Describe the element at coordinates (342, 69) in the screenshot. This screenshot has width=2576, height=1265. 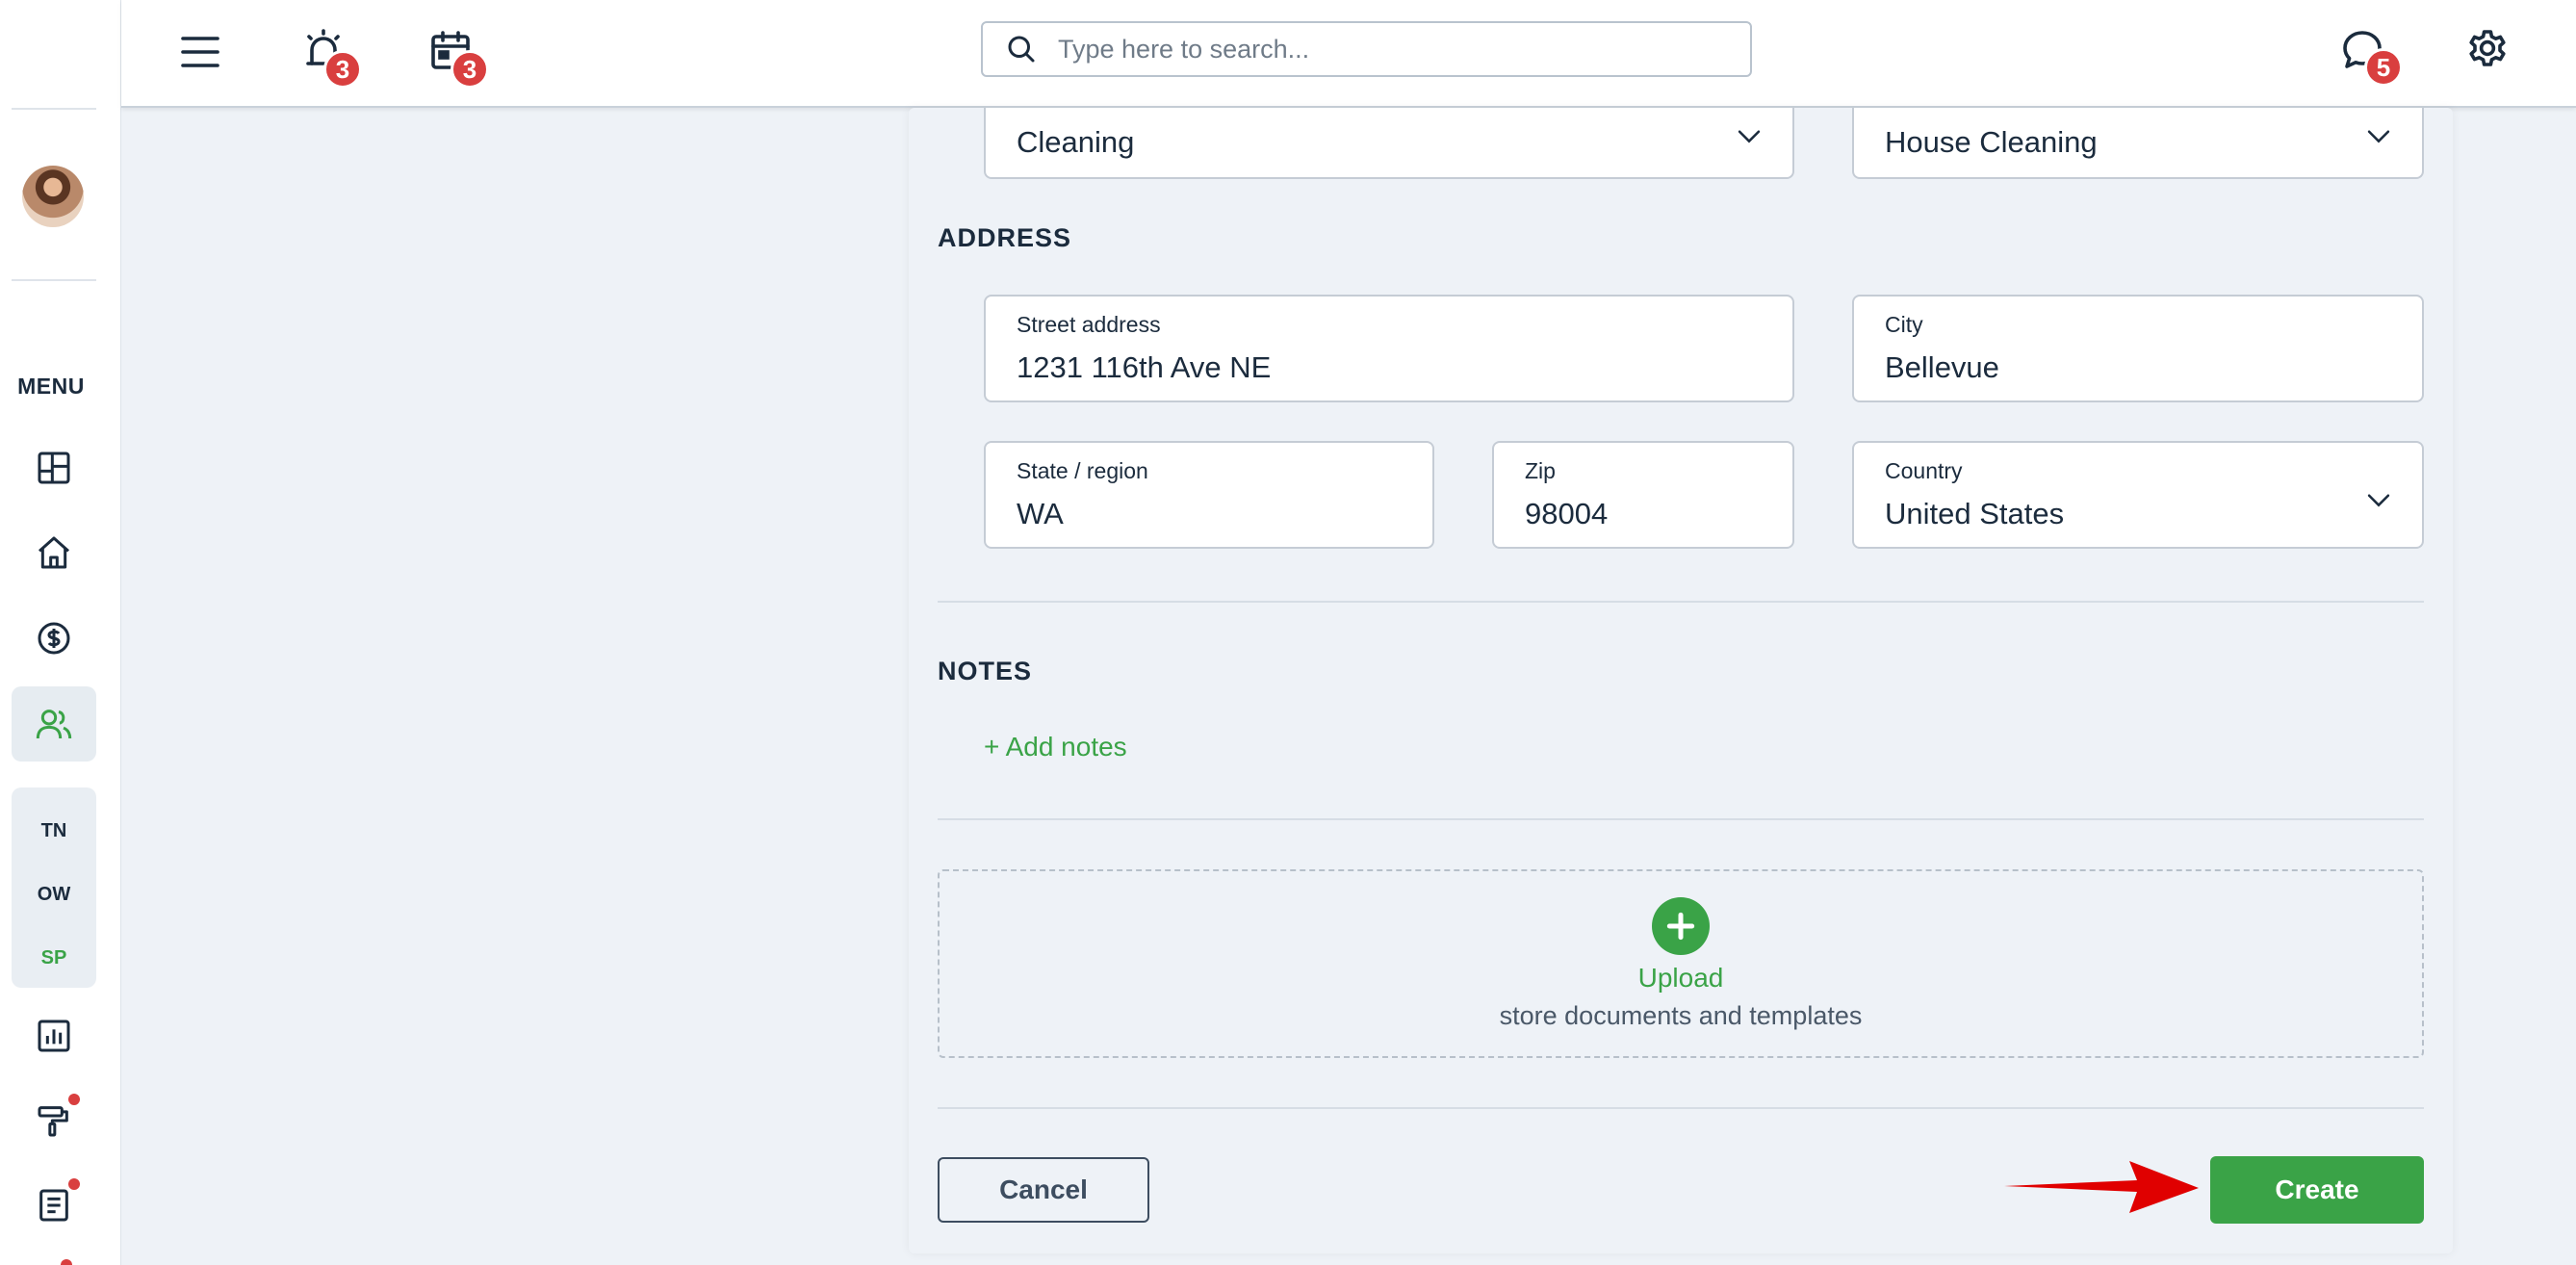
I see `alerts-count-badge: 3` at that location.